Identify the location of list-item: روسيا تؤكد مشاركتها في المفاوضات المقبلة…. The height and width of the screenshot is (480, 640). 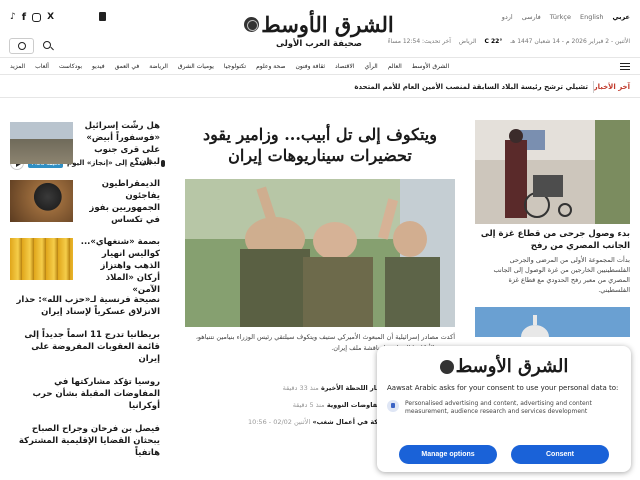
(85, 394).